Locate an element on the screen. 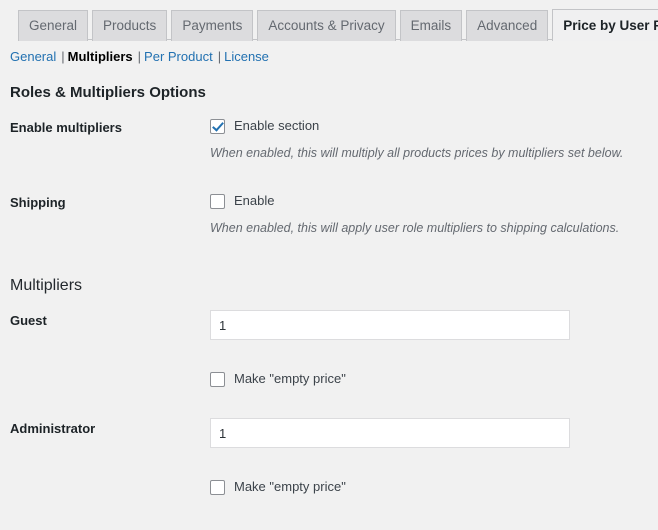 The width and height of the screenshot is (658, 530). multipliers-section-title: Multipliers is located at coordinates (46, 286).